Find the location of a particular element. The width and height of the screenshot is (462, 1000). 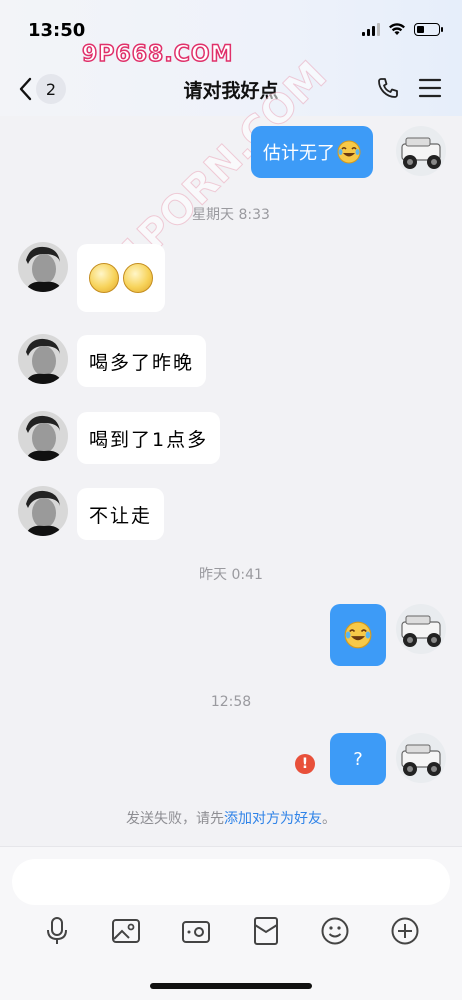

red-packet-button is located at coordinates (266, 931).